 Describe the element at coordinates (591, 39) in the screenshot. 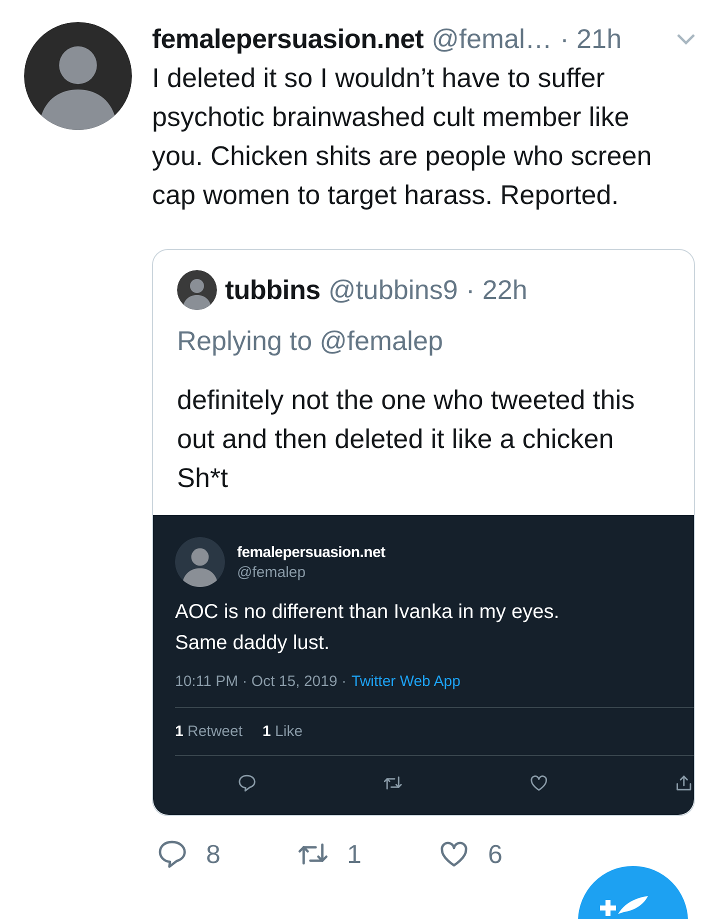

I see `timestamp: · 21h` at that location.